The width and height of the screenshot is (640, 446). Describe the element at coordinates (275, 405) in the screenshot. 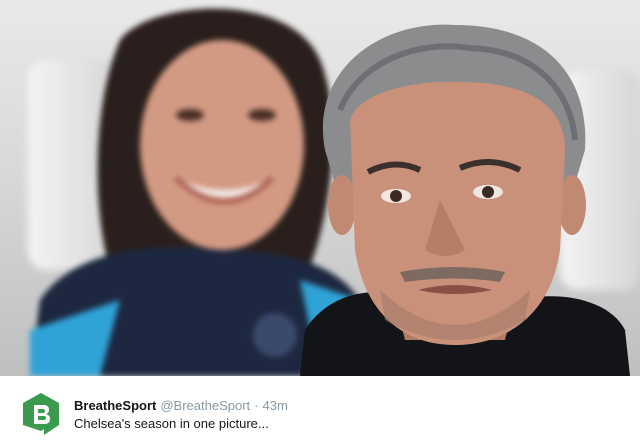

I see `tweet-timestamp: 43m` at that location.